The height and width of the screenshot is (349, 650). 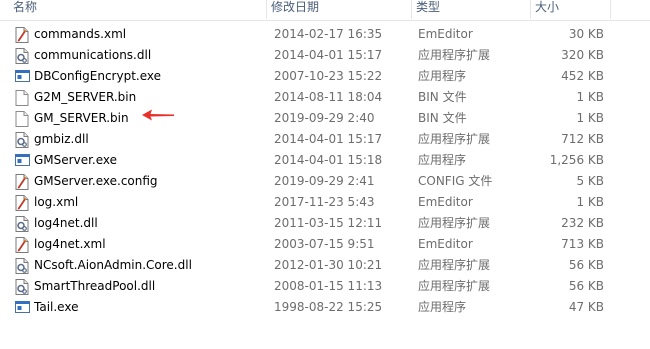 What do you see at coordinates (138, 9) in the screenshot?
I see `column-header-name: 名称` at bounding box center [138, 9].